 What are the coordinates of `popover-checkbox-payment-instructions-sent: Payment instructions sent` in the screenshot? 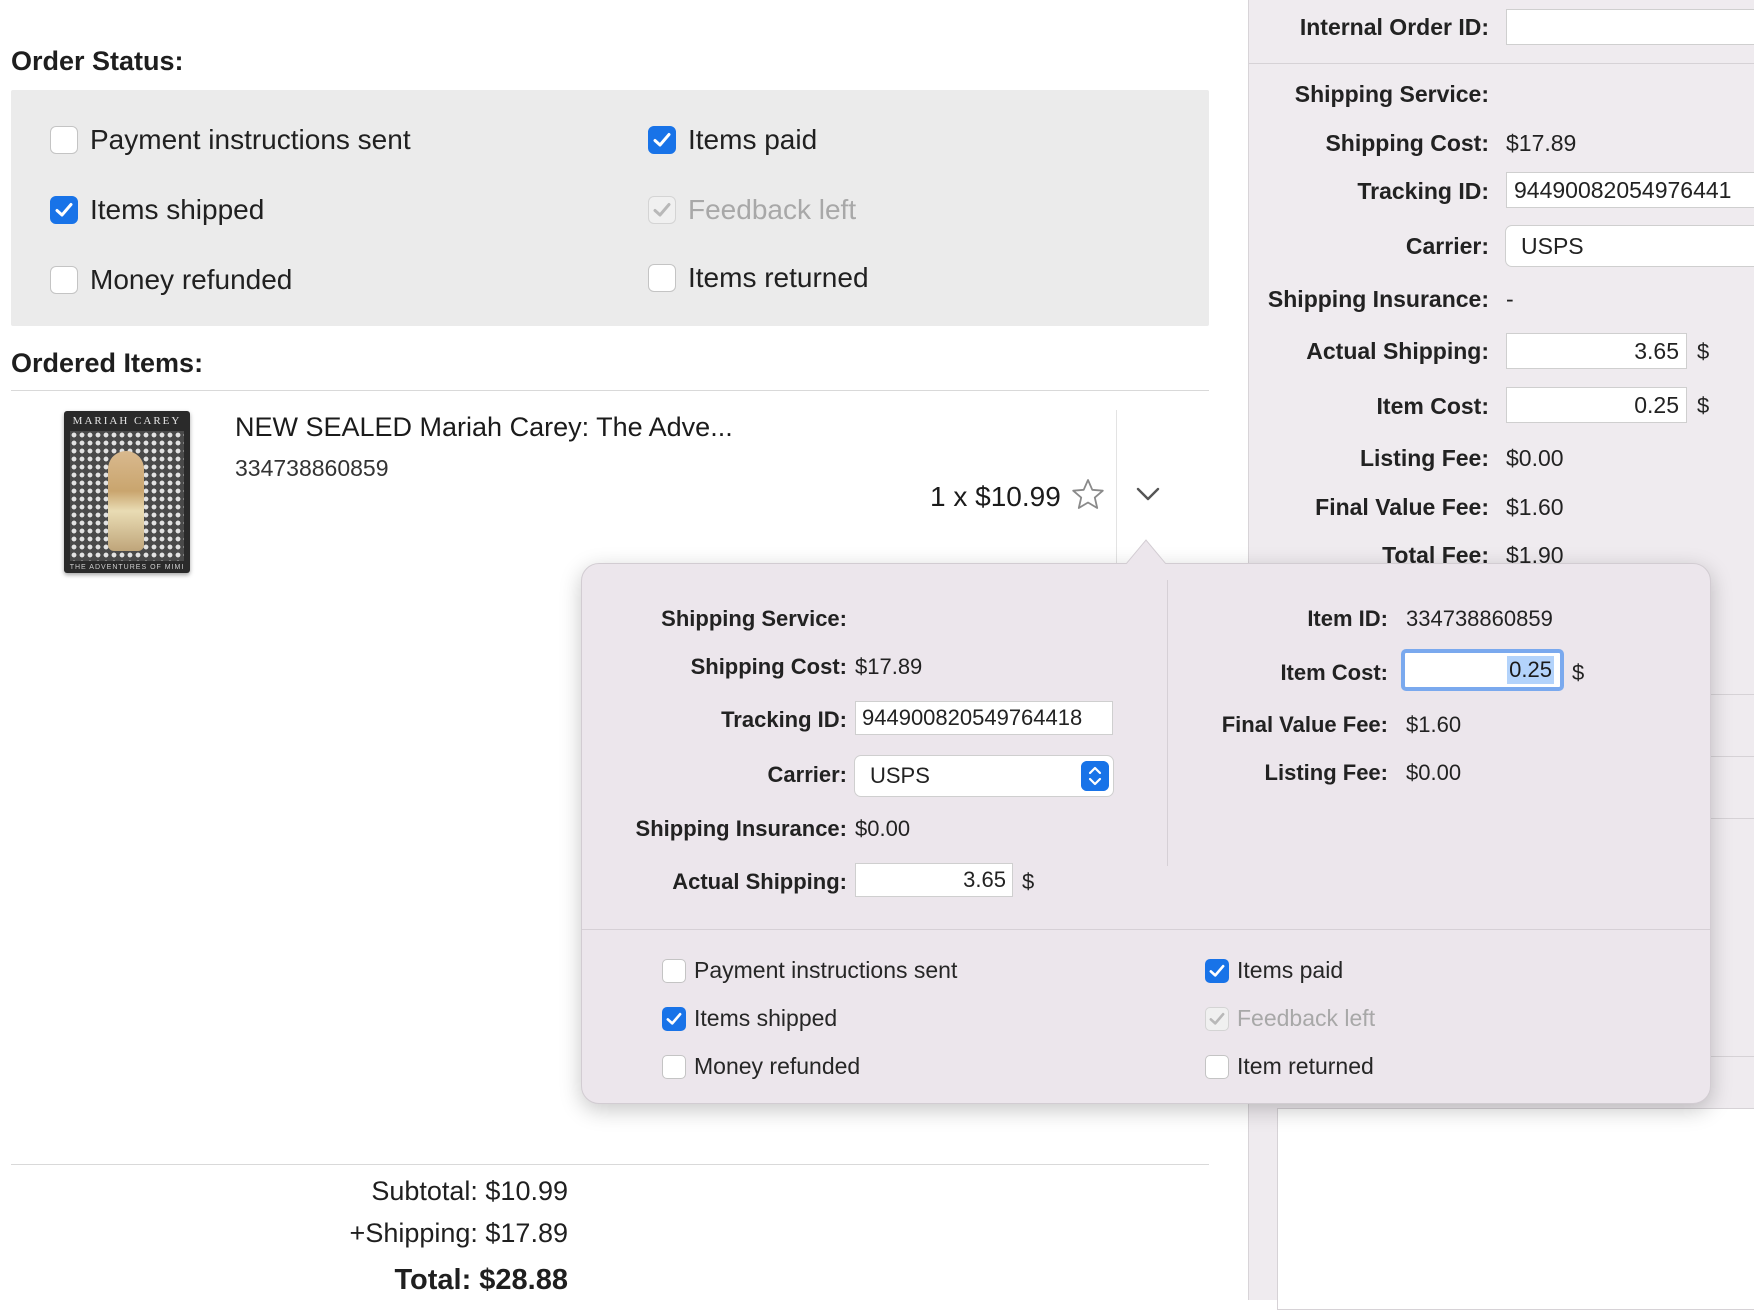 It's located at (809, 970).